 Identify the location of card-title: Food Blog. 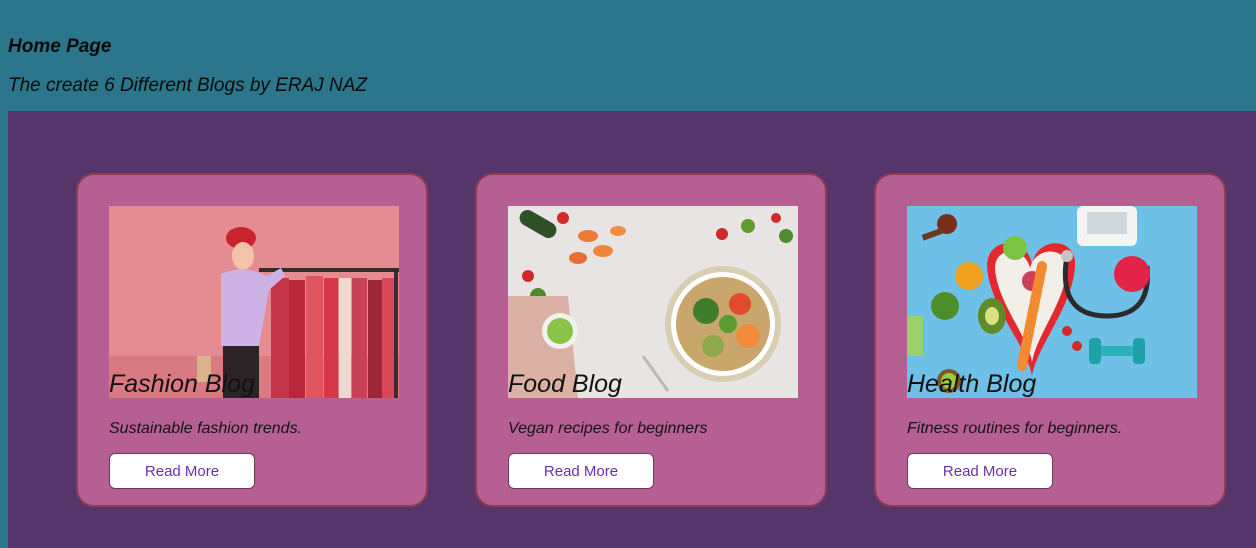
(565, 384).